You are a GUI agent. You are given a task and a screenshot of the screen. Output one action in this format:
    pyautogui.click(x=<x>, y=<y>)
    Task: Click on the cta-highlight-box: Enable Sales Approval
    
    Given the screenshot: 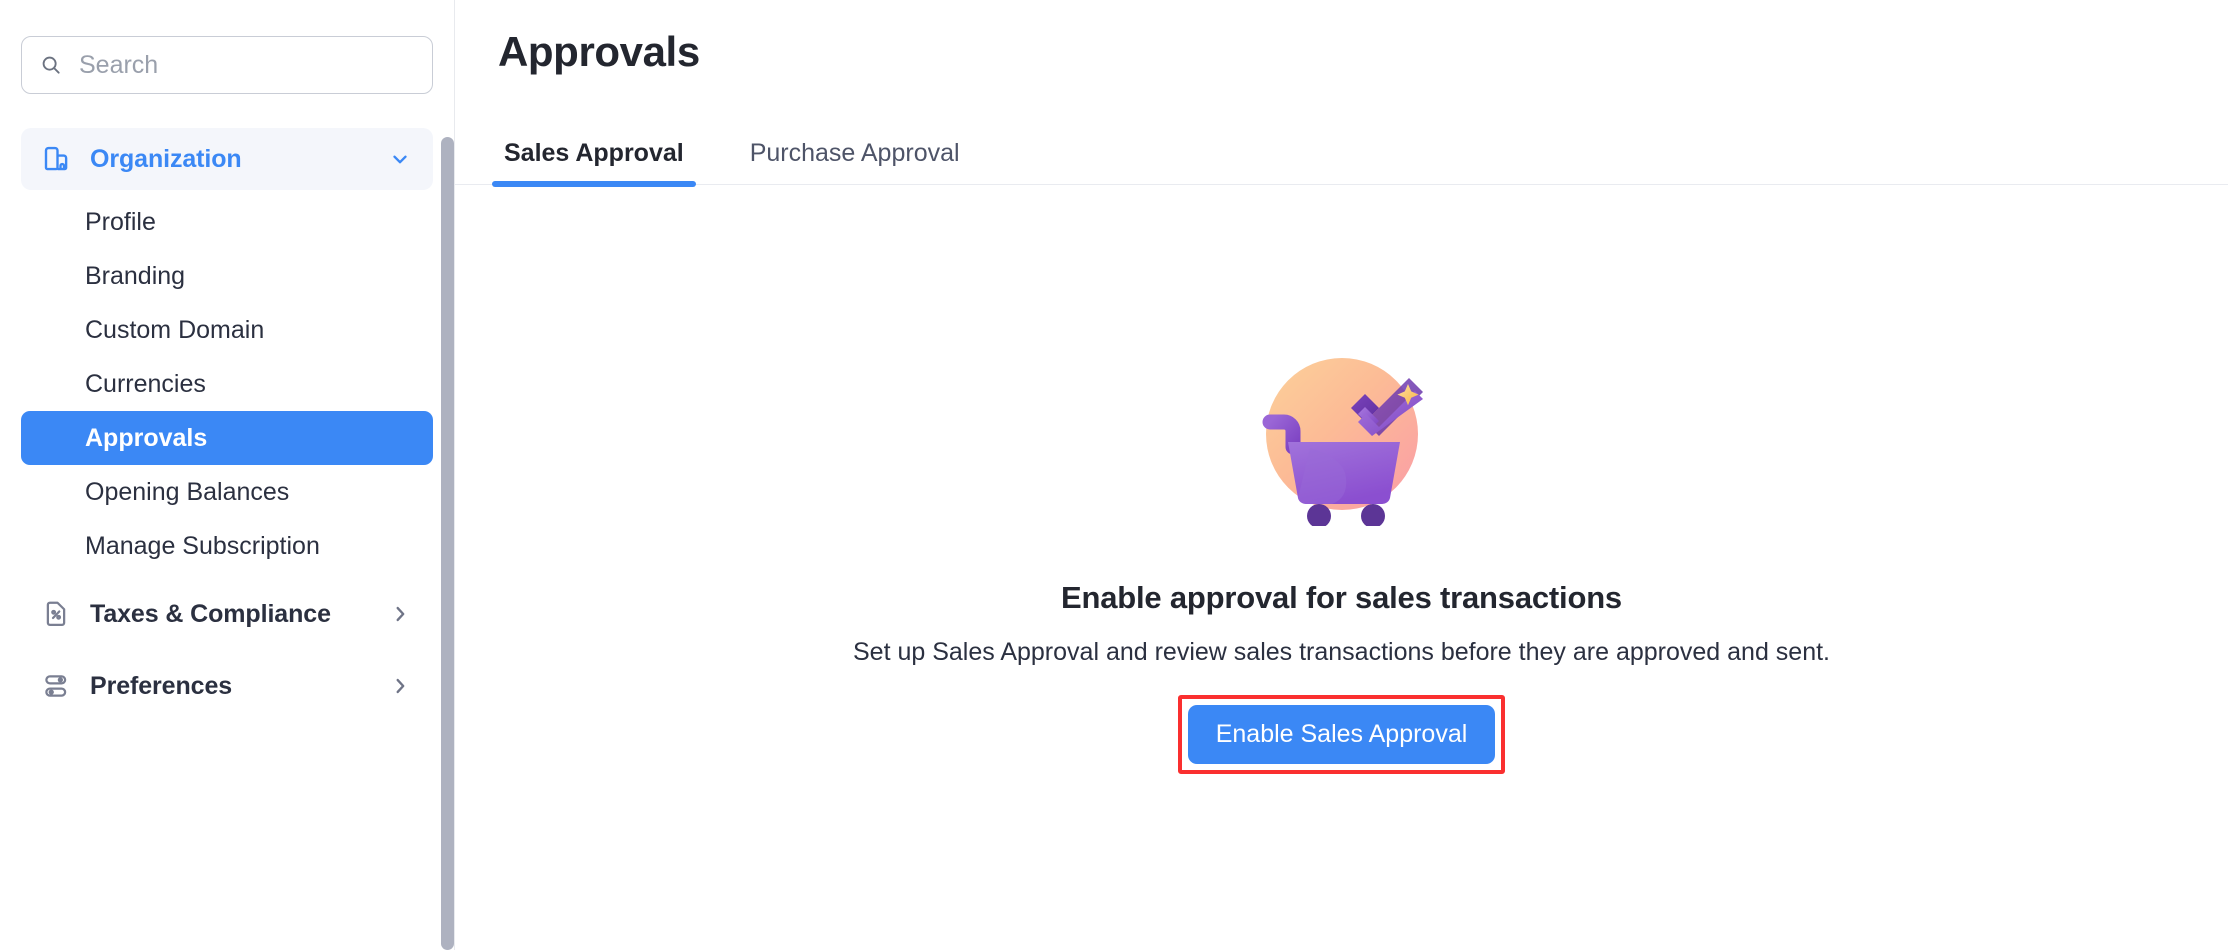 What is the action you would take?
    pyautogui.click(x=1341, y=734)
    